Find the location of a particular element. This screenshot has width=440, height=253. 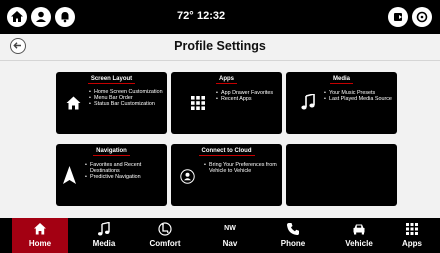

nav-label: Media is located at coordinates (104, 243).